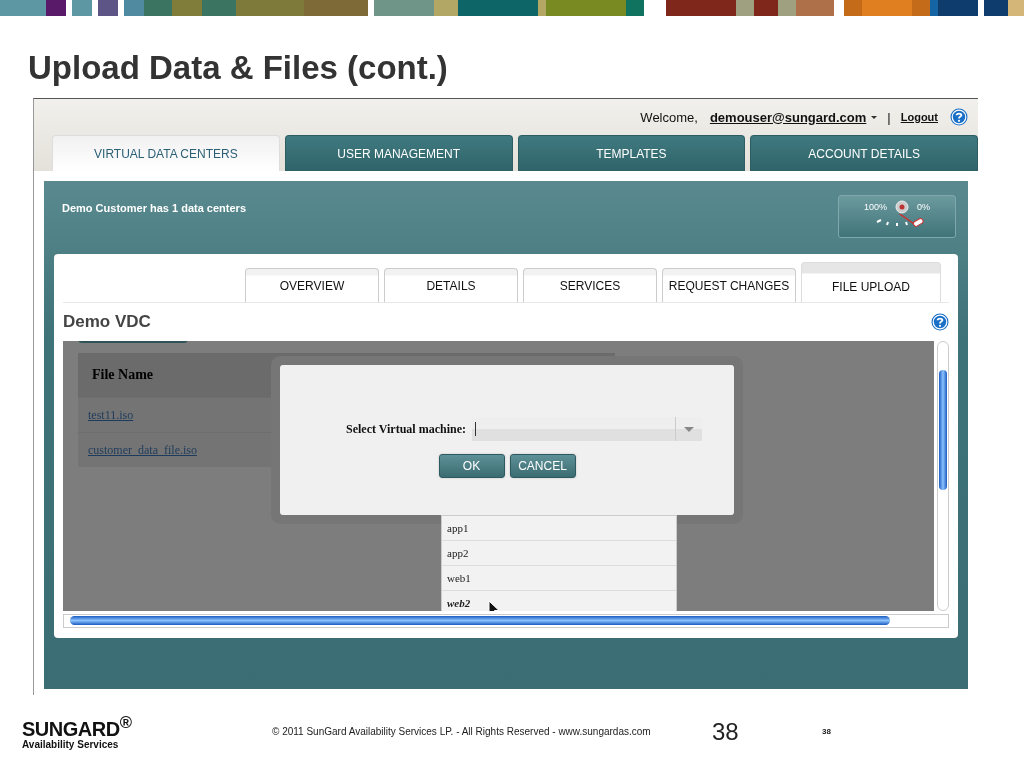  Describe the element at coordinates (590, 285) in the screenshot. I see `section-tab: SERVICES` at that location.